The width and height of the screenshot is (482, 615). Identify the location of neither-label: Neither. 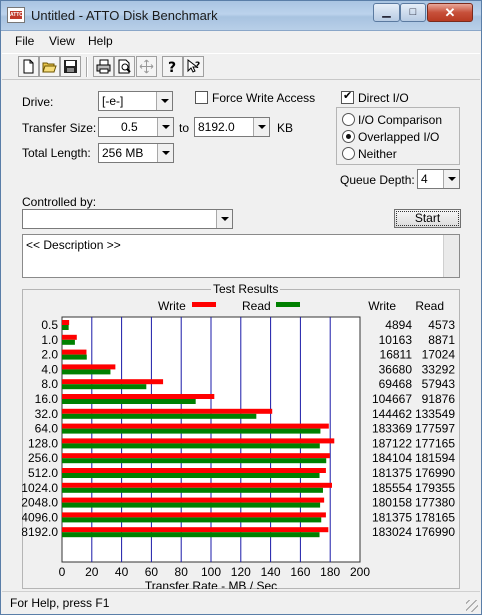
(377, 154).